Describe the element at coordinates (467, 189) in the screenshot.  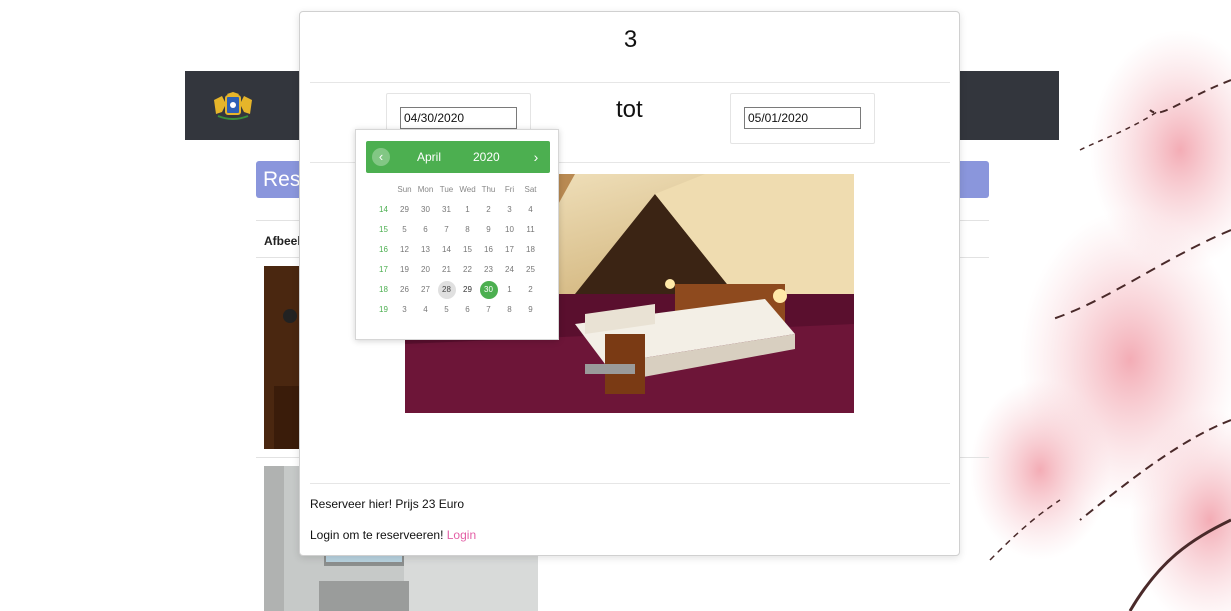
I see `weekday-label: Wed` at that location.